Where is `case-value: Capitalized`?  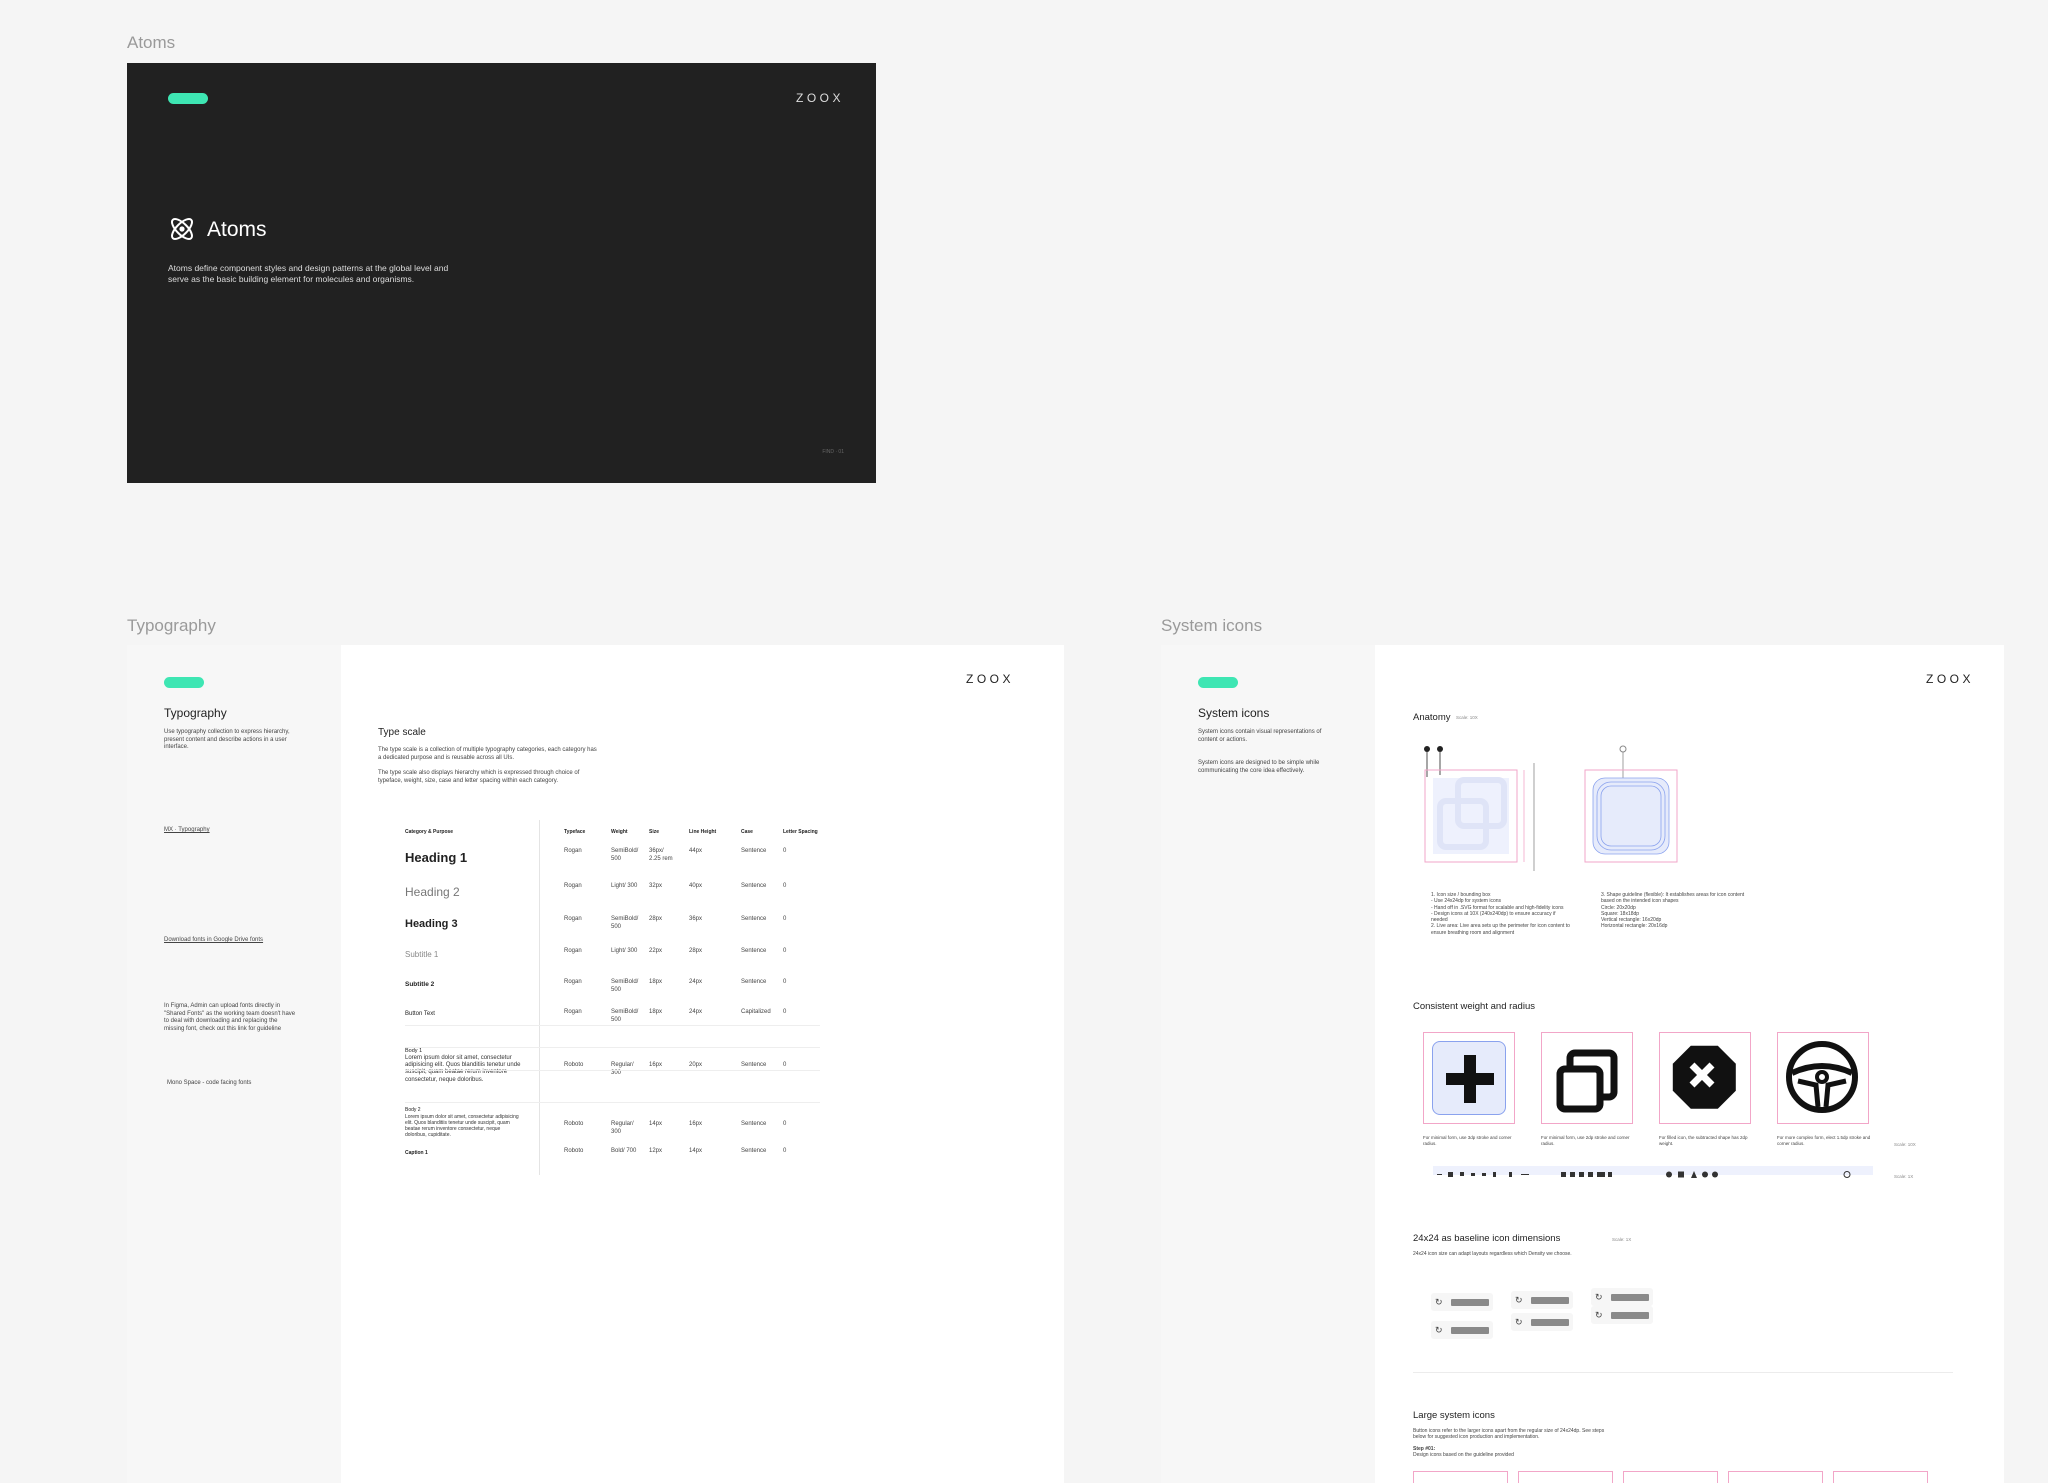
case-value: Capitalized is located at coordinates (756, 1012).